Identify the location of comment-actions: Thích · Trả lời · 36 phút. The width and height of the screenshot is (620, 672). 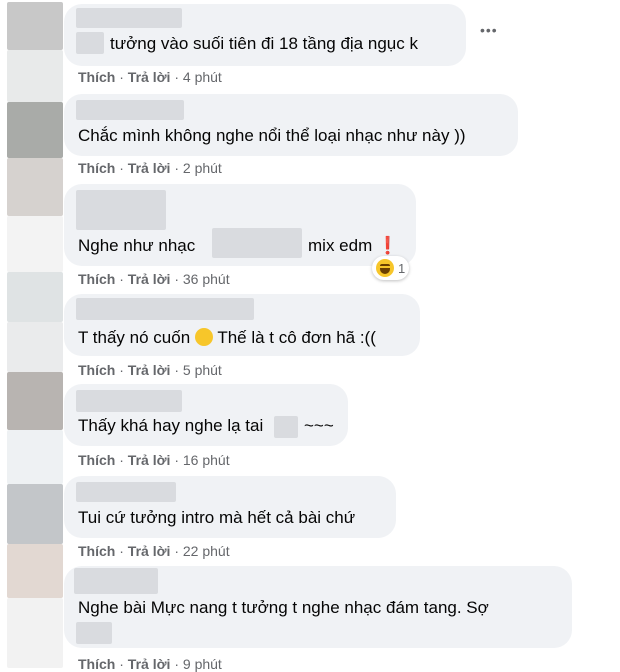
(154, 279).